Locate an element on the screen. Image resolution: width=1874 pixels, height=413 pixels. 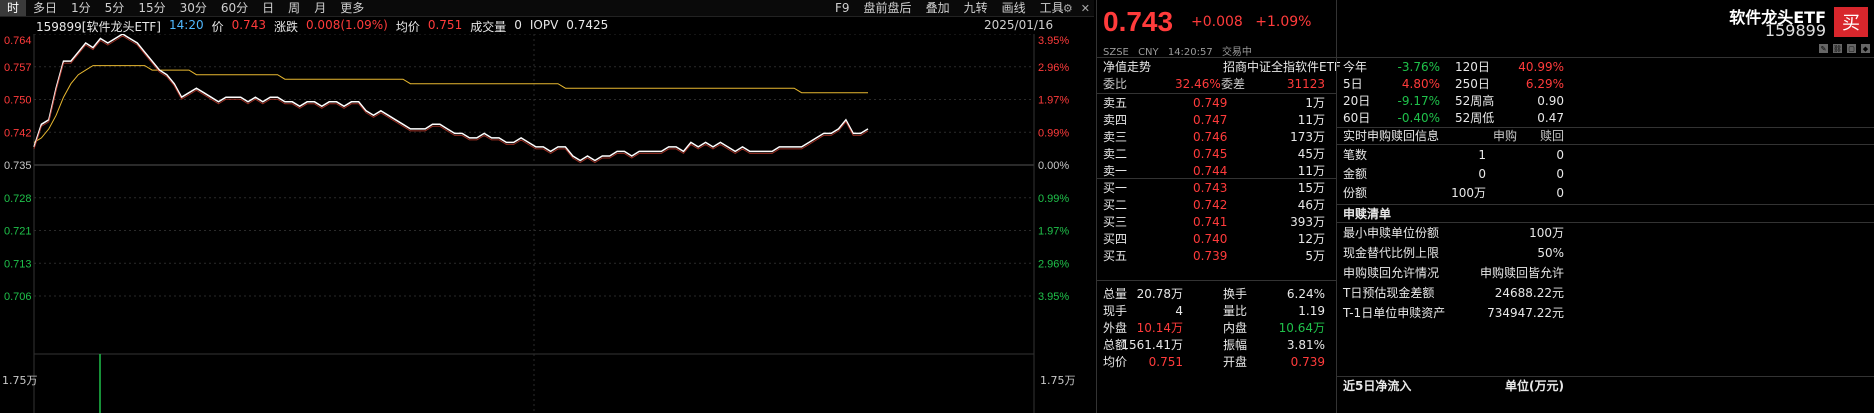
sr-row: 金额 0 0 is located at coordinates (1455, 173).